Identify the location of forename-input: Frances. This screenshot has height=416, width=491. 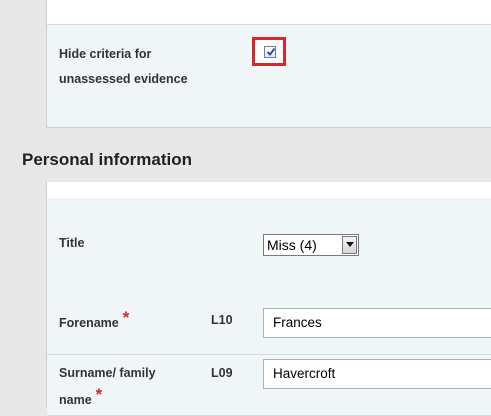
(377, 323).